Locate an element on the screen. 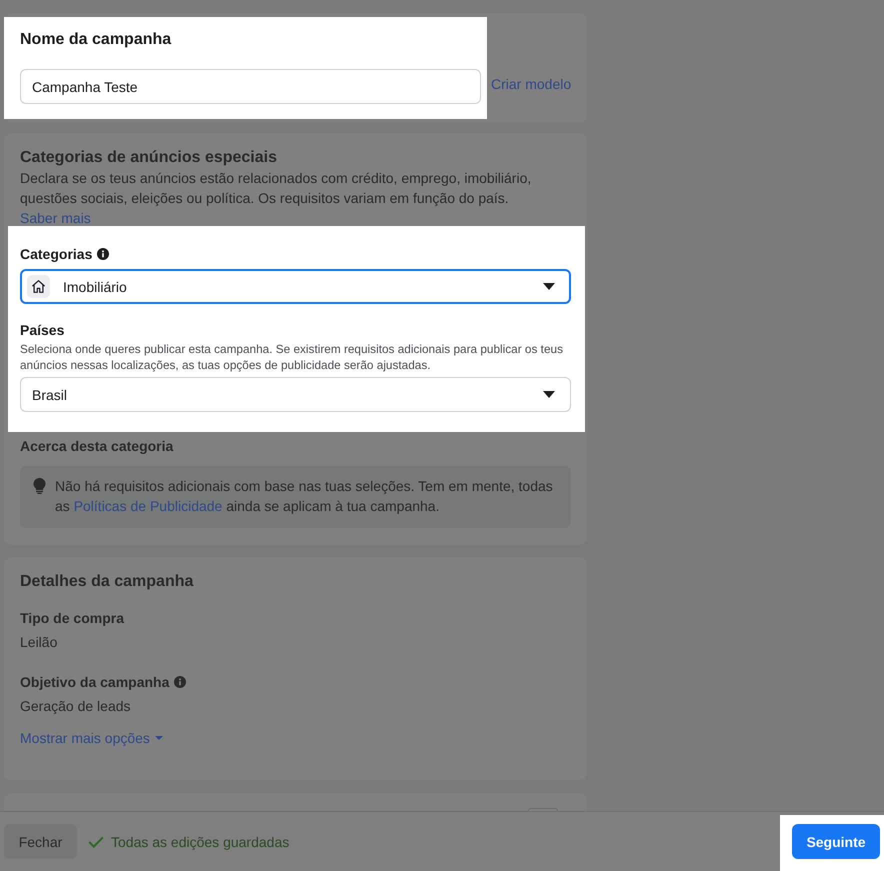 This screenshot has width=884, height=871. field-label: Países is located at coordinates (42, 330).